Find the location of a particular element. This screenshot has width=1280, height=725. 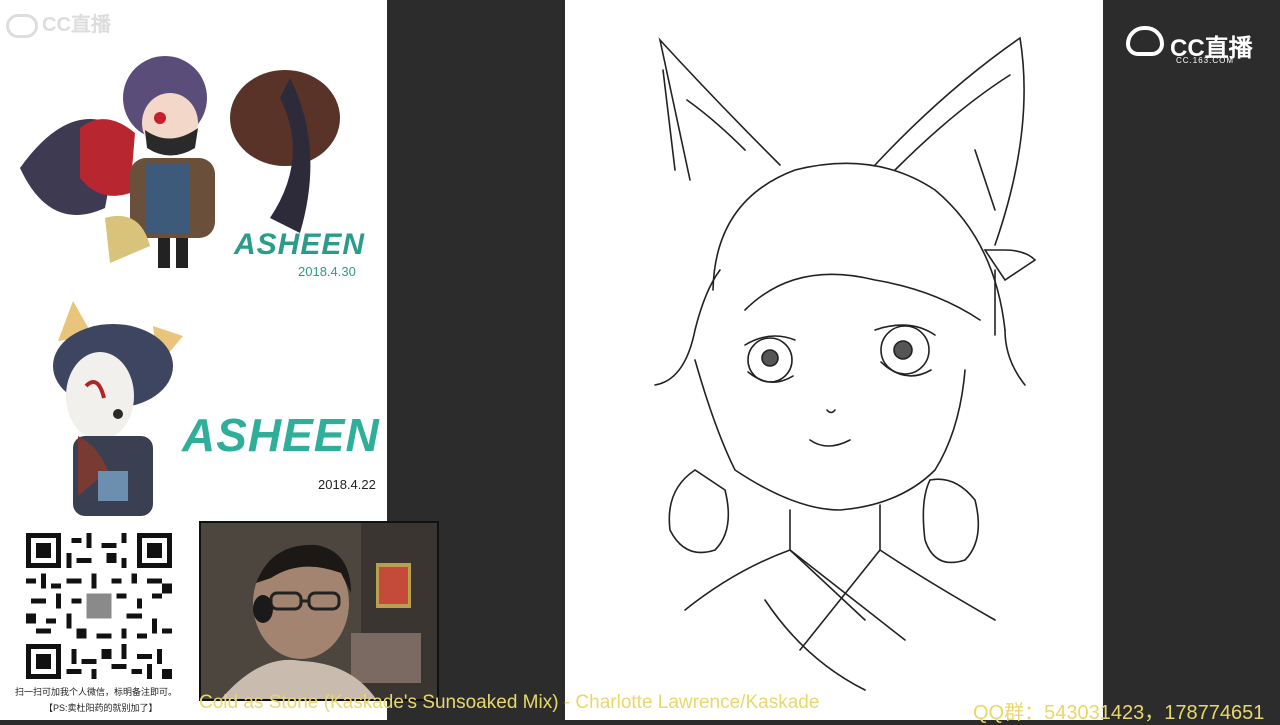

dark-side-area is located at coordinates (1191, 360).